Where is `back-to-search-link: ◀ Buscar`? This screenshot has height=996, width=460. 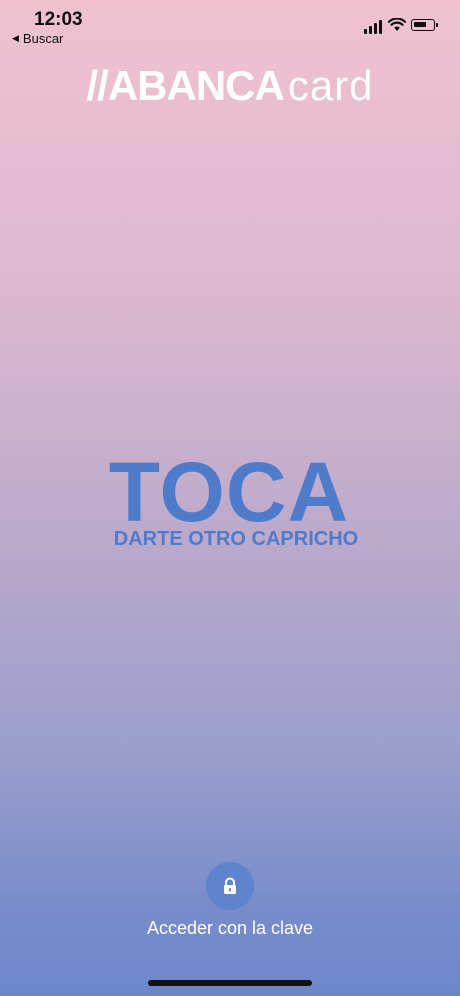 back-to-search-link: ◀ Buscar is located at coordinates (37, 38).